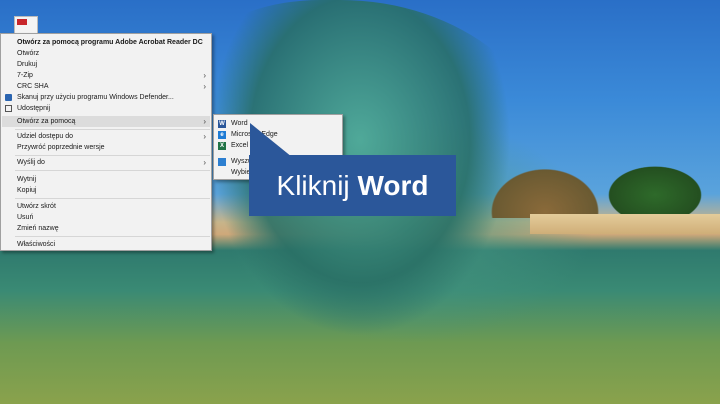 The image size is (720, 404). What do you see at coordinates (25, 217) in the screenshot?
I see `menu-item-label: Usuń` at bounding box center [25, 217].